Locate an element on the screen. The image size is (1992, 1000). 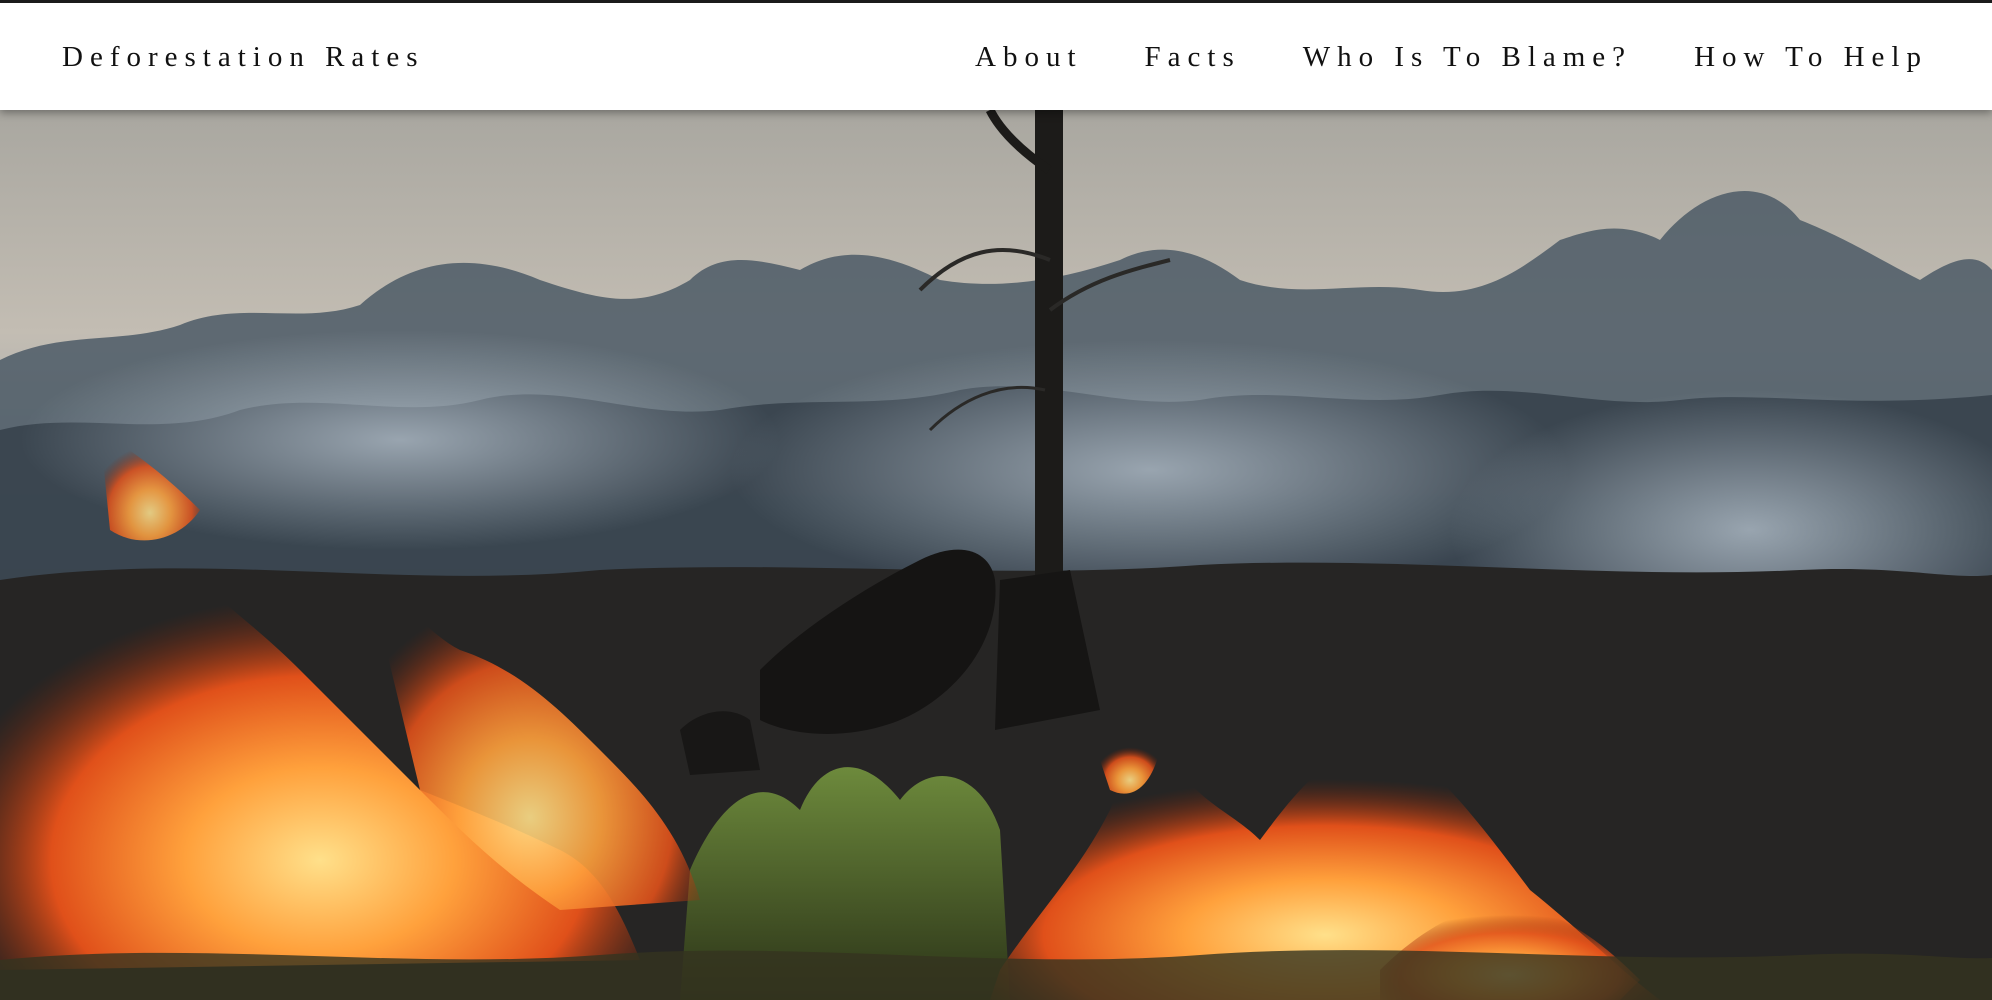
site-title-link: Deforestation Rates is located at coordinates (243, 57).